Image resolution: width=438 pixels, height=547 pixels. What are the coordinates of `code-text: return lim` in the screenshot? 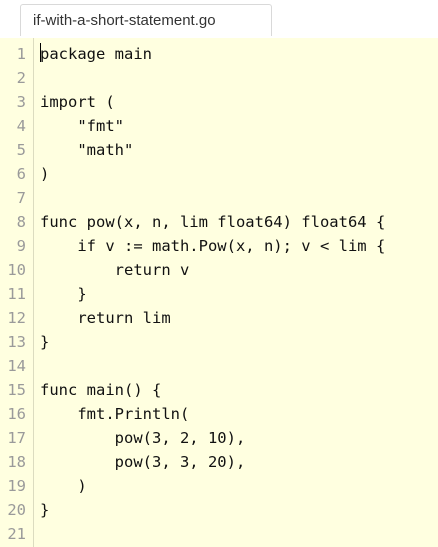 It's located at (105, 318).